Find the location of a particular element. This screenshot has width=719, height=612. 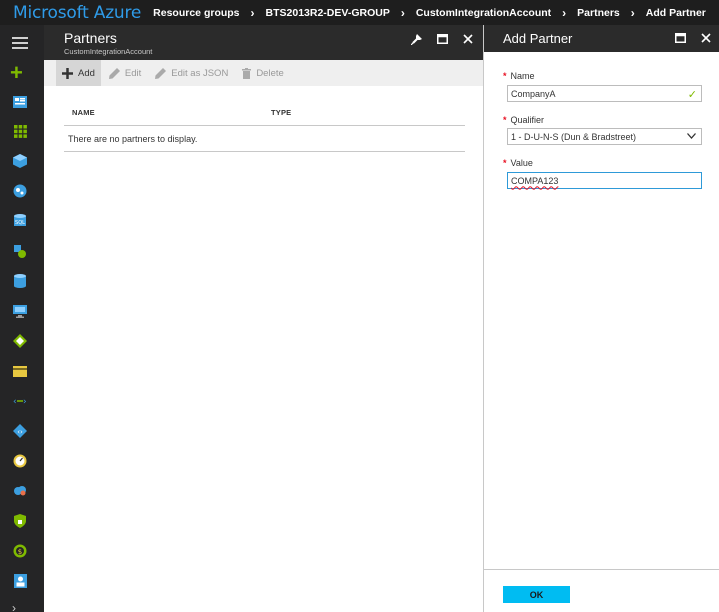

add-button: Add is located at coordinates (78, 73).